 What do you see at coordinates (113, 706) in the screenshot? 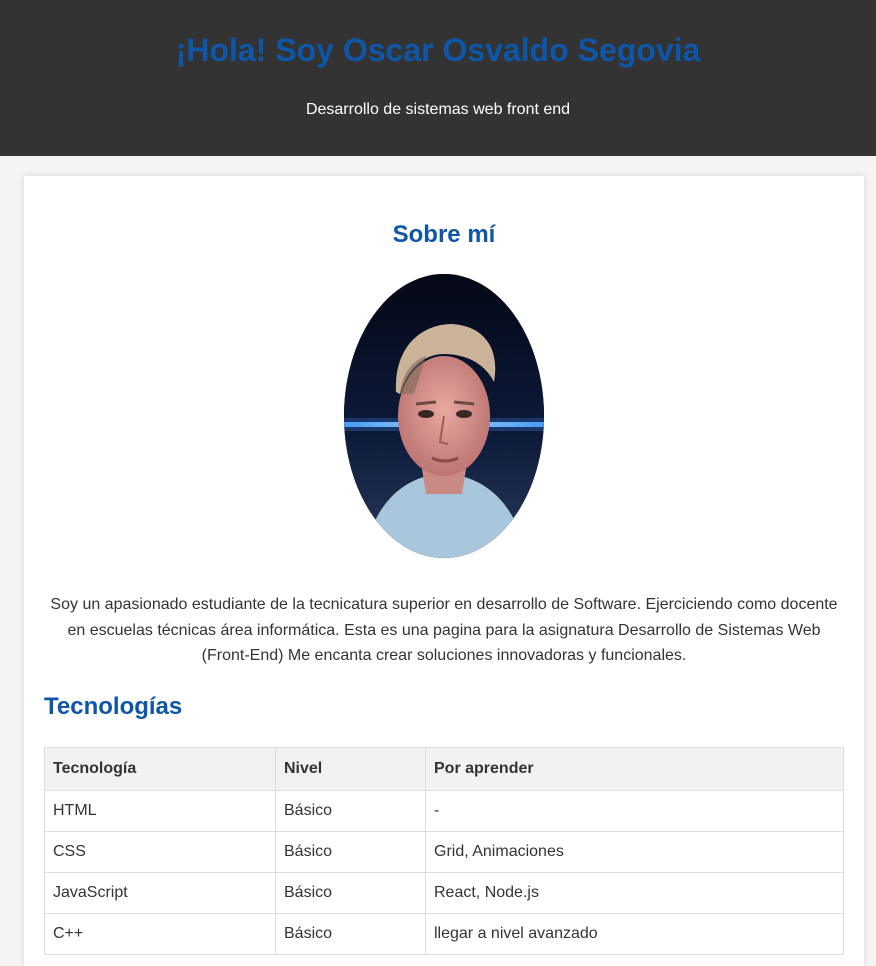
I see `technologies-title: Tecnologías` at bounding box center [113, 706].